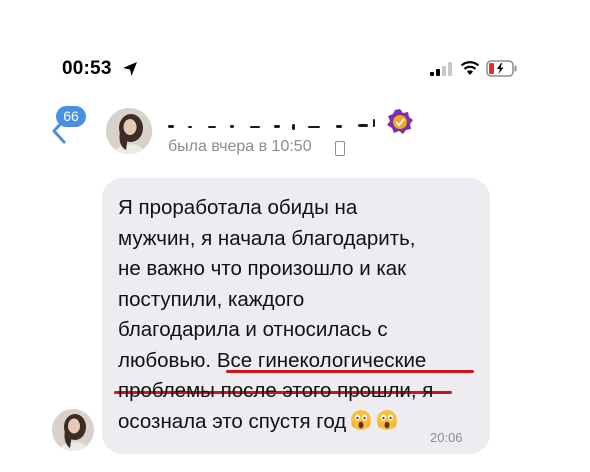 The image size is (590, 472). Describe the element at coordinates (340, 148) in the screenshot. I see `phone-icon` at that location.